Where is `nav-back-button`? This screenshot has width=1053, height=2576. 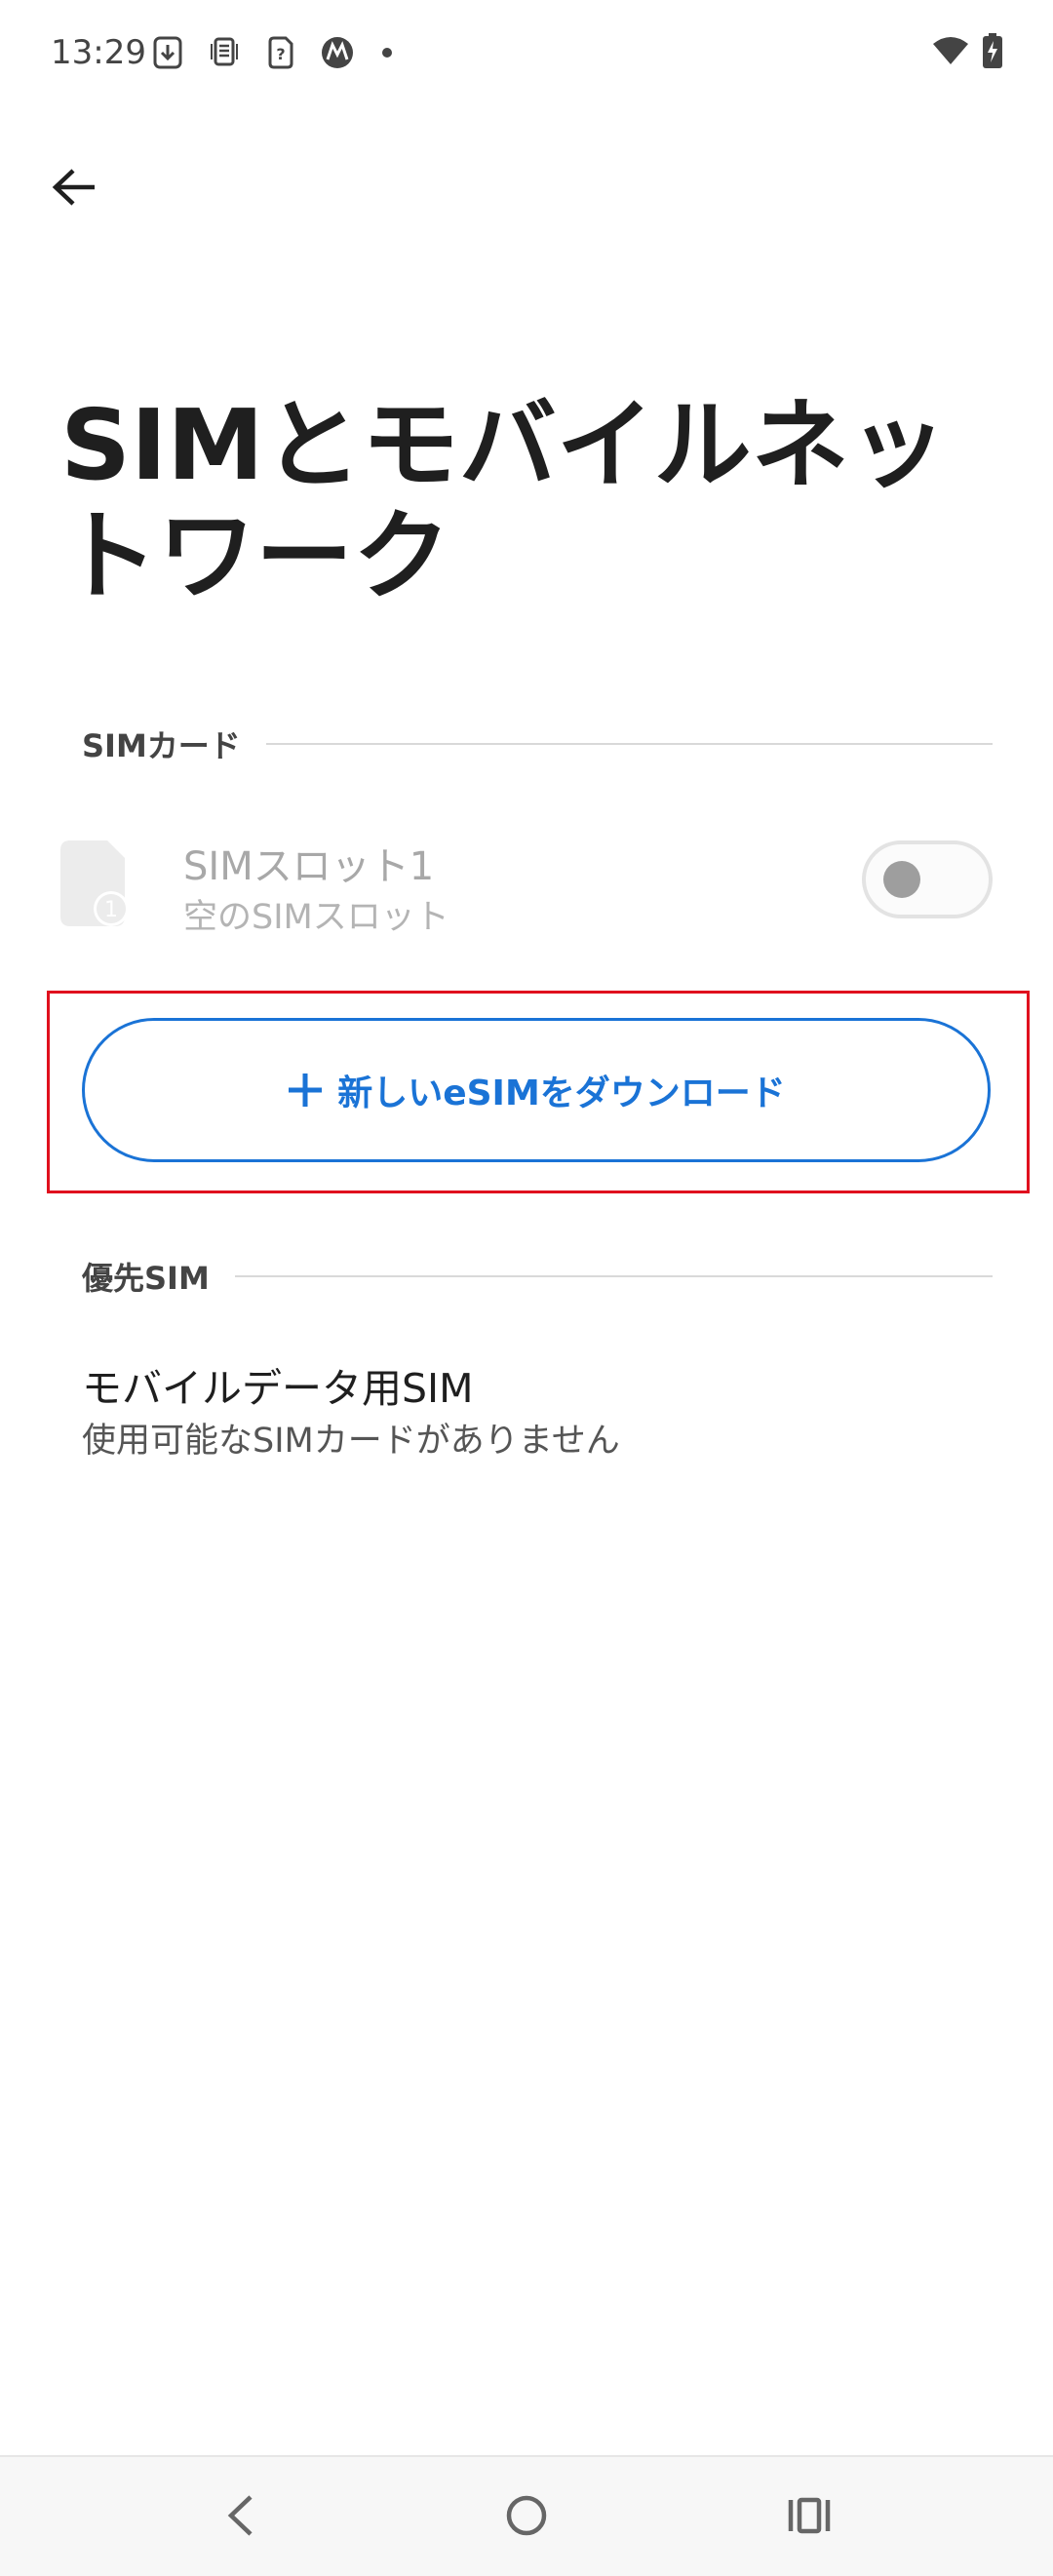
nav-back-button is located at coordinates (240, 2515).